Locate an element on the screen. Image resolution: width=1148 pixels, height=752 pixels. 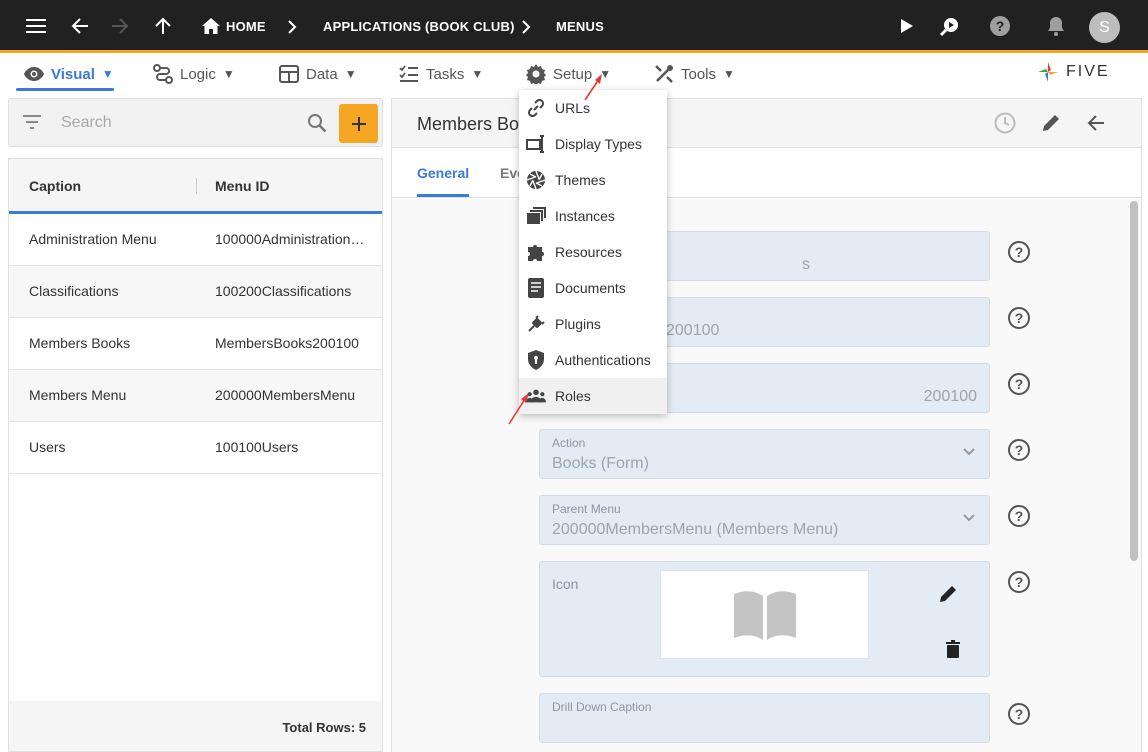
setup-menu-item-plugins: Plugins is located at coordinates (593, 324).